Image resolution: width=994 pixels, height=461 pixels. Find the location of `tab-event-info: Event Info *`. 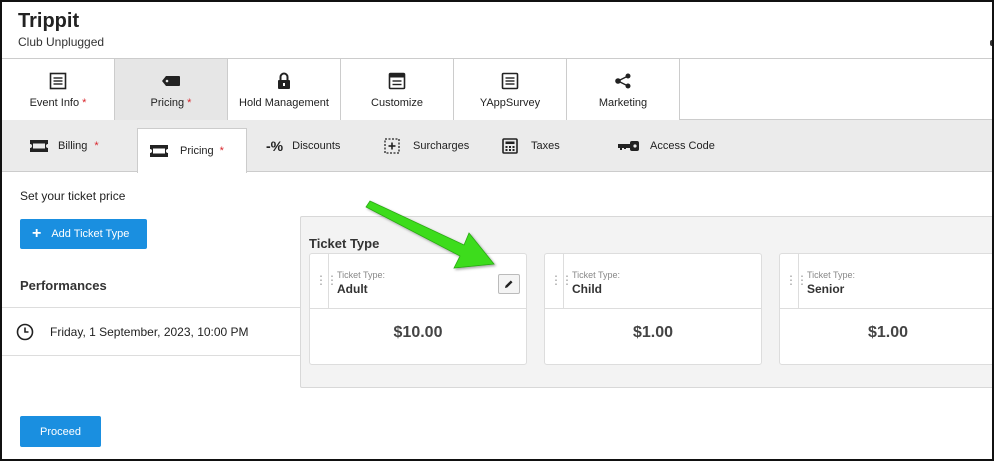

tab-event-info: Event Info * is located at coordinates (58, 89).